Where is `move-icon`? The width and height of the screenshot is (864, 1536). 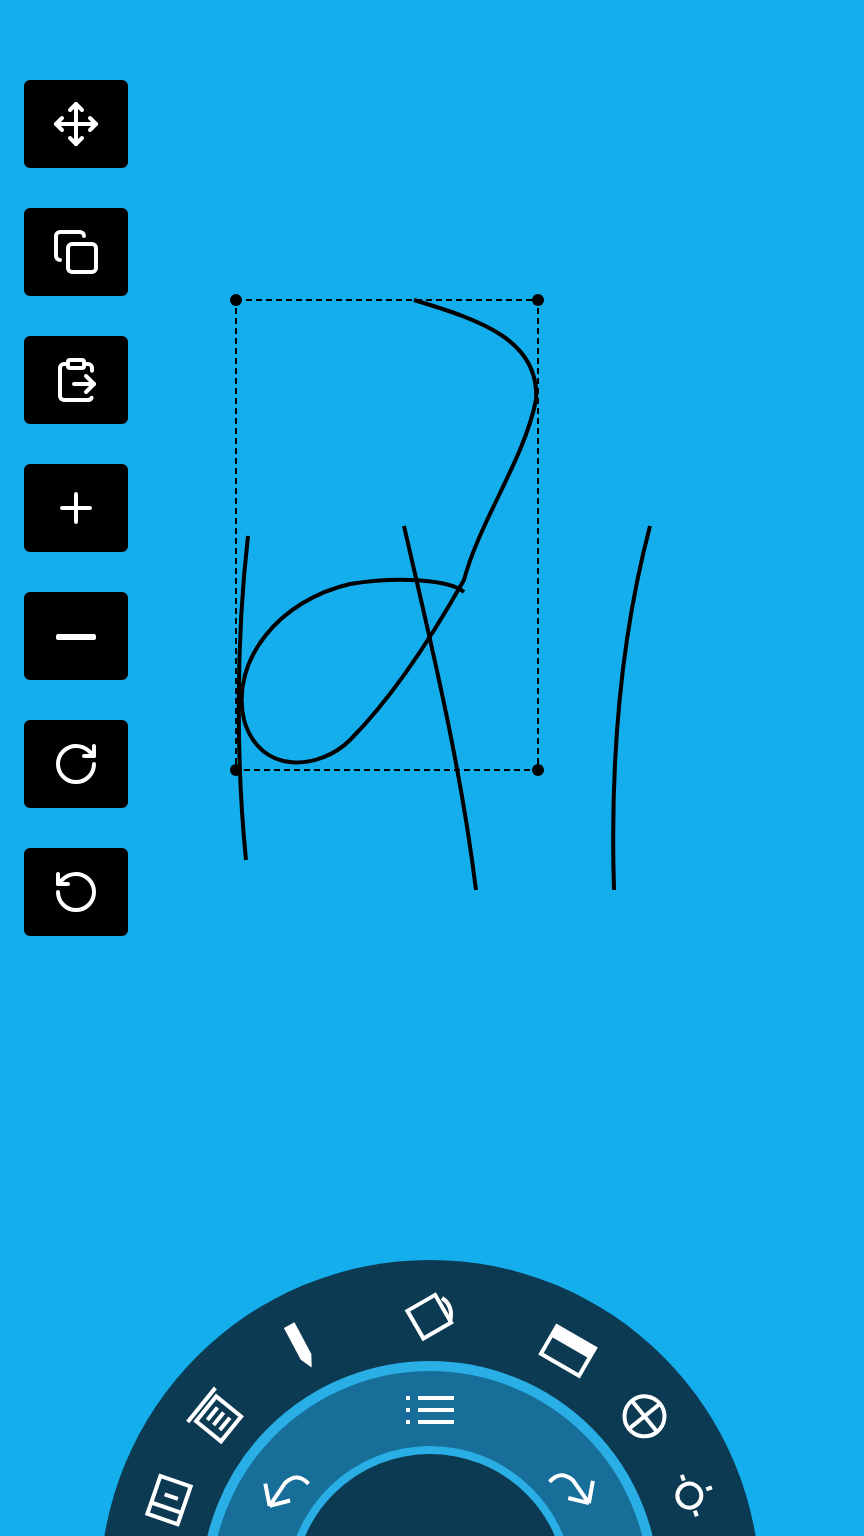
move-icon is located at coordinates (76, 124).